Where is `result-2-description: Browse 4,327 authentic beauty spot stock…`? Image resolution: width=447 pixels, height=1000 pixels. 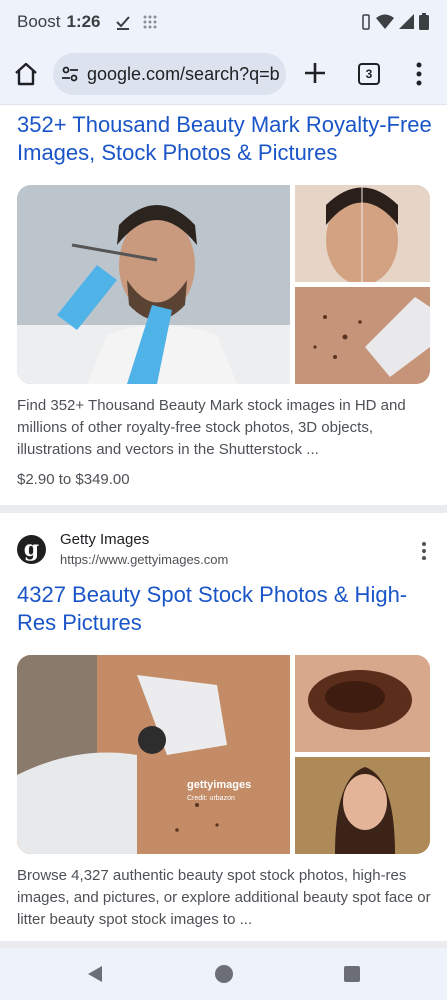
result-2-description: Browse 4,327 authentic beauty spot stock… is located at coordinates (224, 897).